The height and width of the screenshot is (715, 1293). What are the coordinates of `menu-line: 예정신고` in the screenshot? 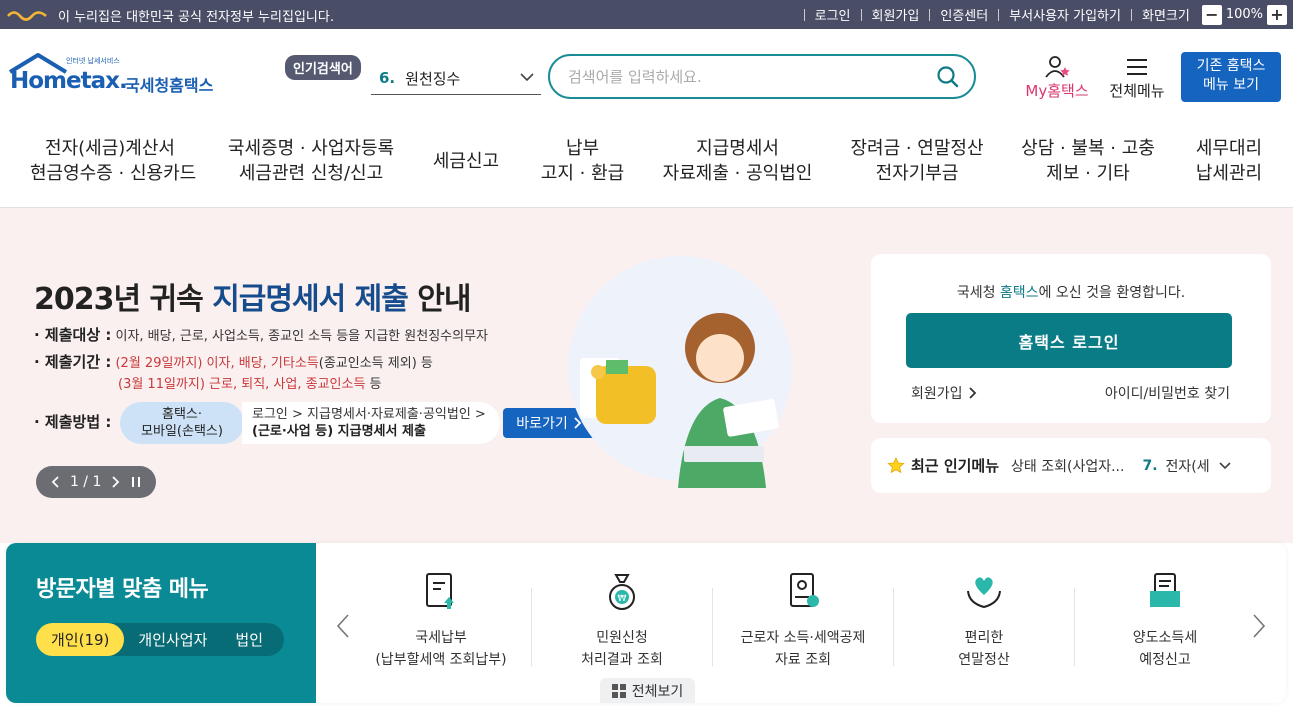 It's located at (1165, 660).